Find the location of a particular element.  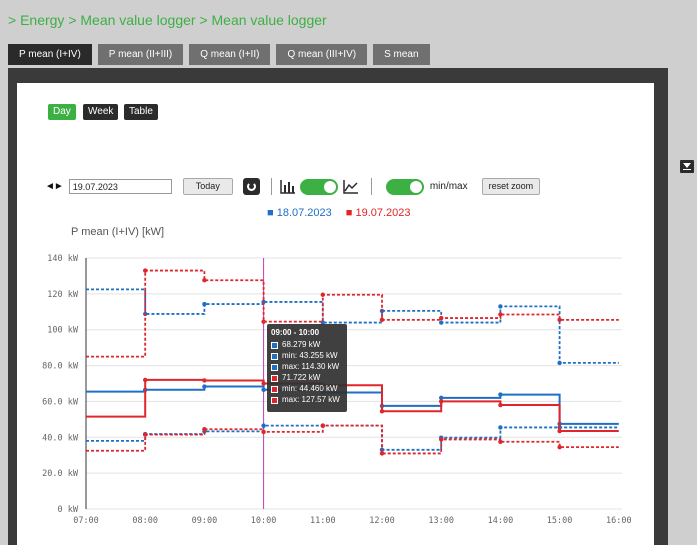

x-tick-label: 09:00 is located at coordinates (205, 521).